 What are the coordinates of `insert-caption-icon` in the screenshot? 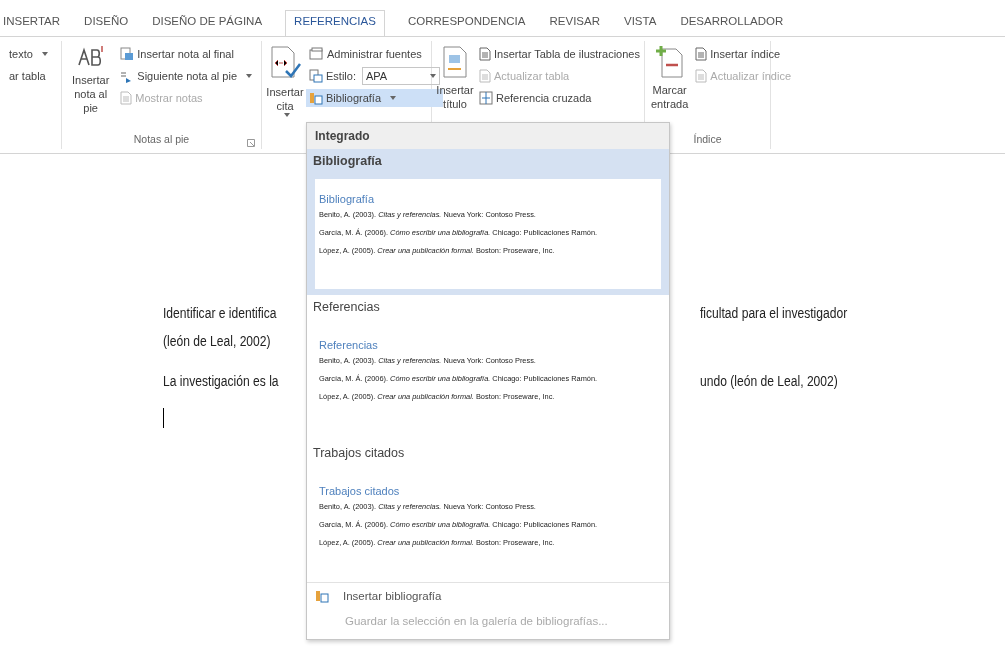 It's located at (455, 62).